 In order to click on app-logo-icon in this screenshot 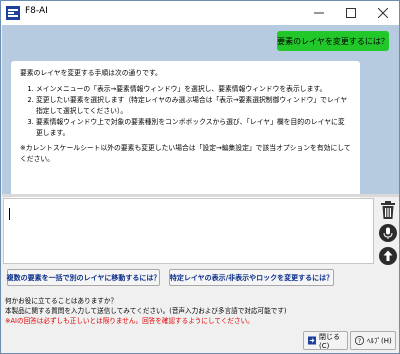, I will do `click(13, 13)`.